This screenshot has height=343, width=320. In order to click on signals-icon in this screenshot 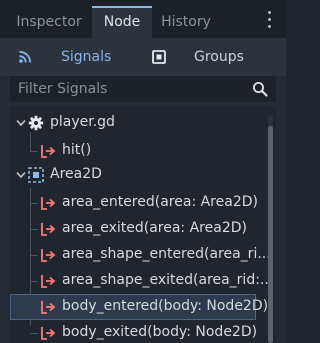, I will do `click(25, 56)`.